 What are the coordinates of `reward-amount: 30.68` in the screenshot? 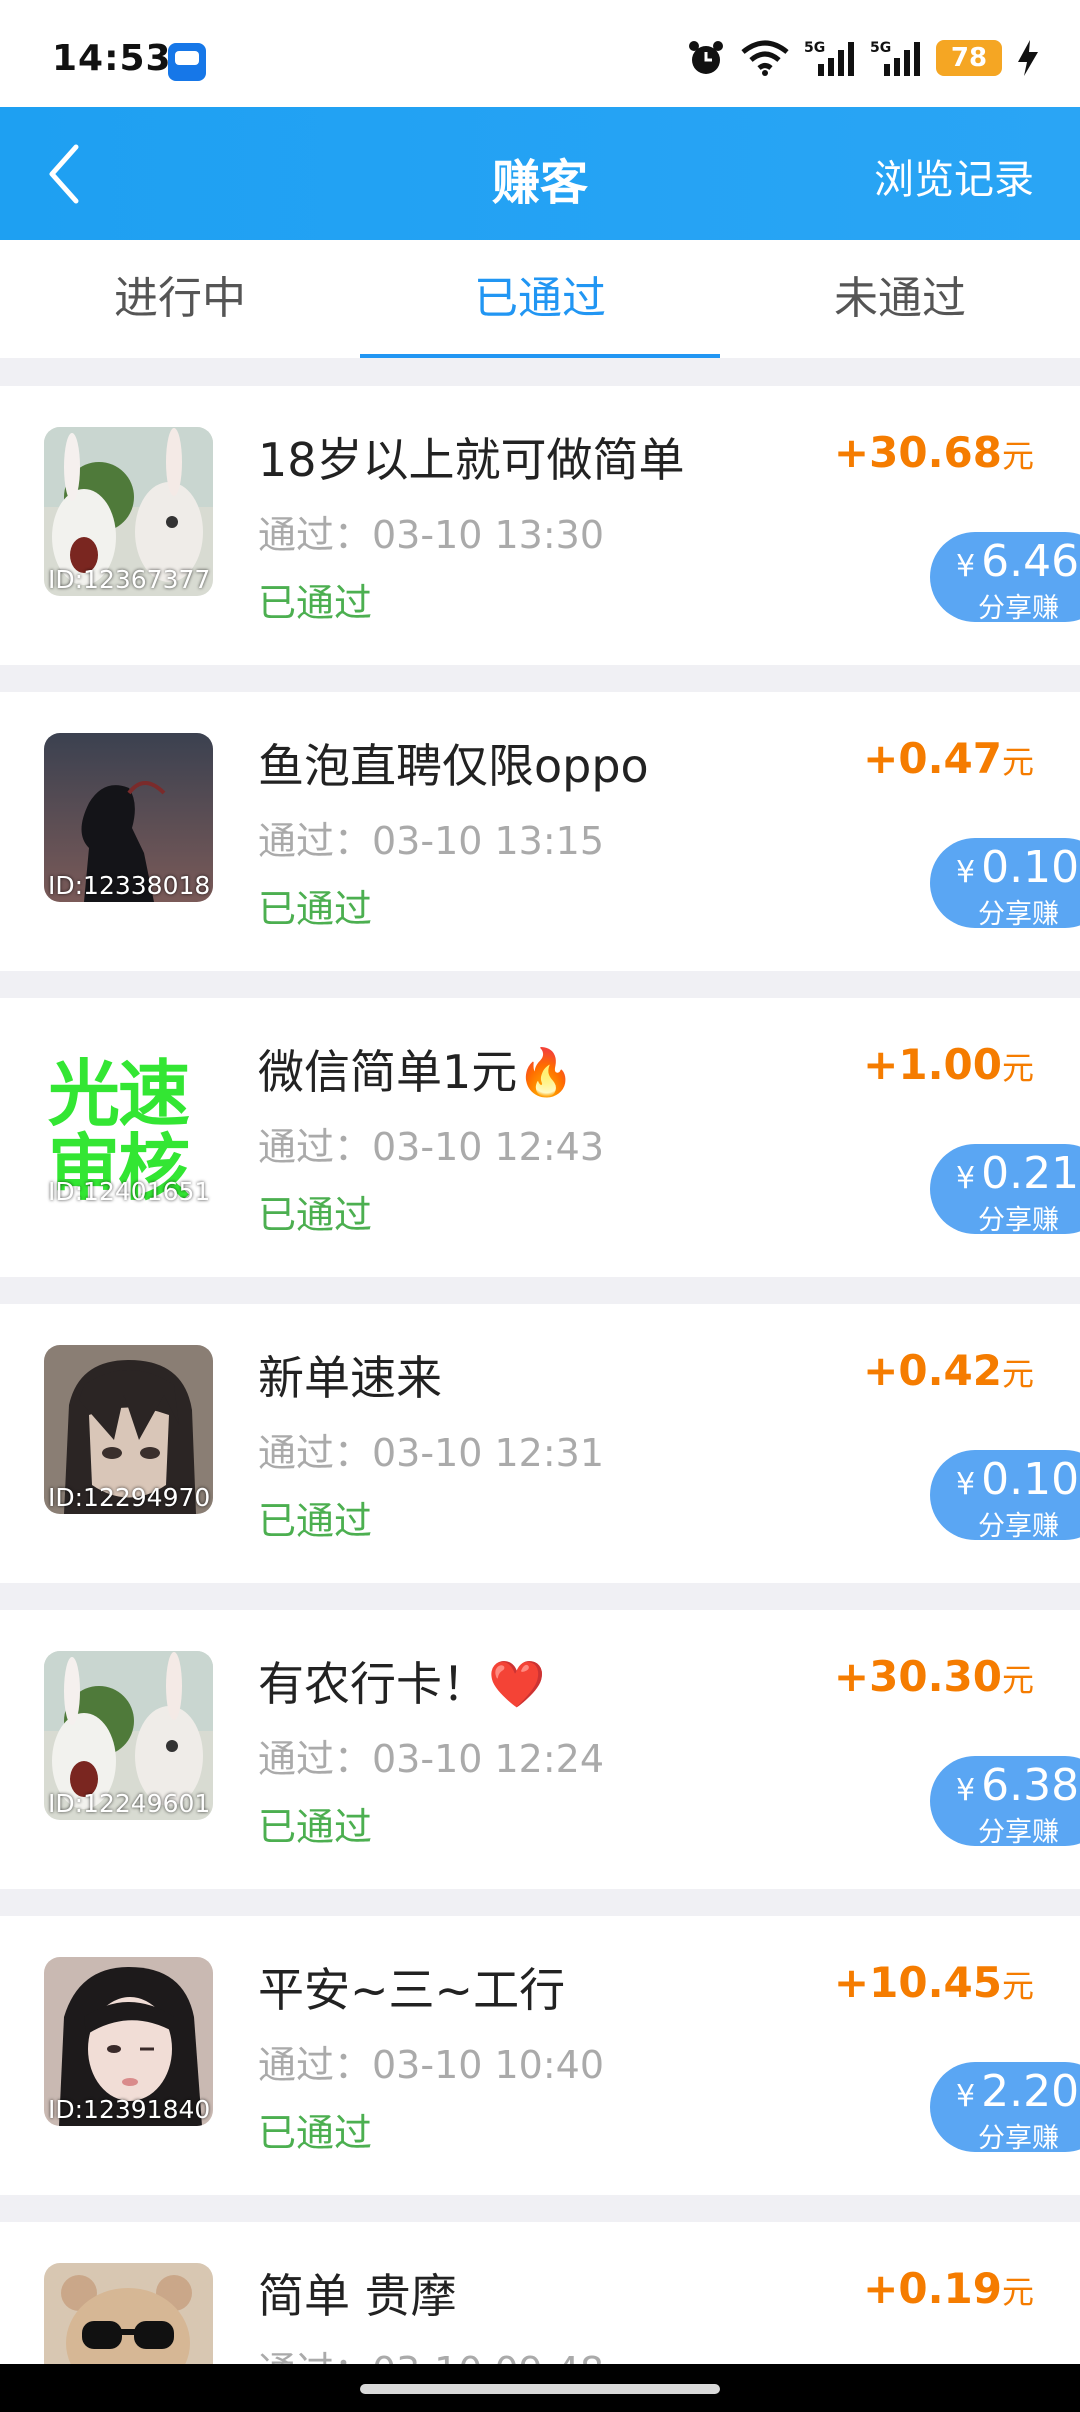 It's located at (935, 452).